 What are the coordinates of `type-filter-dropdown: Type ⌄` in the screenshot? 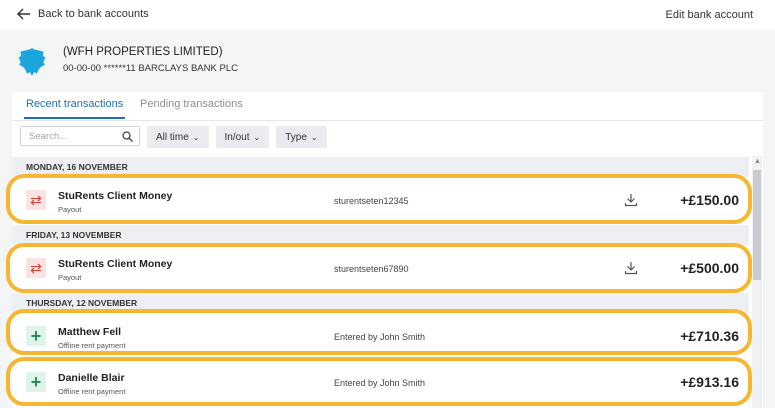 It's located at (301, 137).